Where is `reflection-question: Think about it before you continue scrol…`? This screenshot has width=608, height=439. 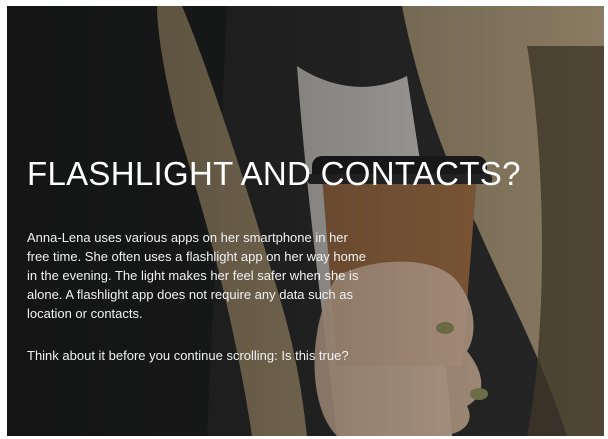
reflection-question: Think about it before you continue scrol… is located at coordinates (188, 355).